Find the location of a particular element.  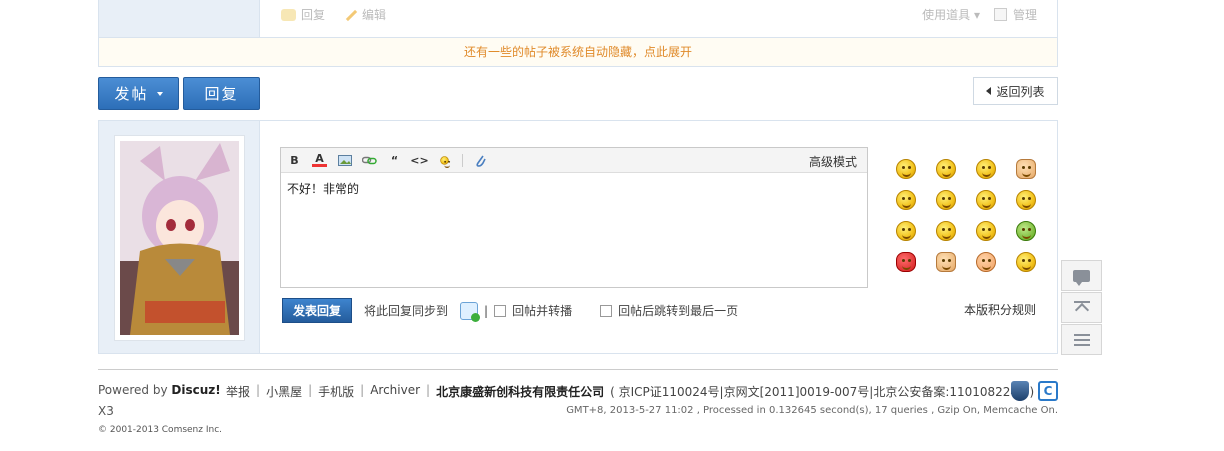

copyright: © 2001-2013 Comsenz Inc. is located at coordinates (160, 430).